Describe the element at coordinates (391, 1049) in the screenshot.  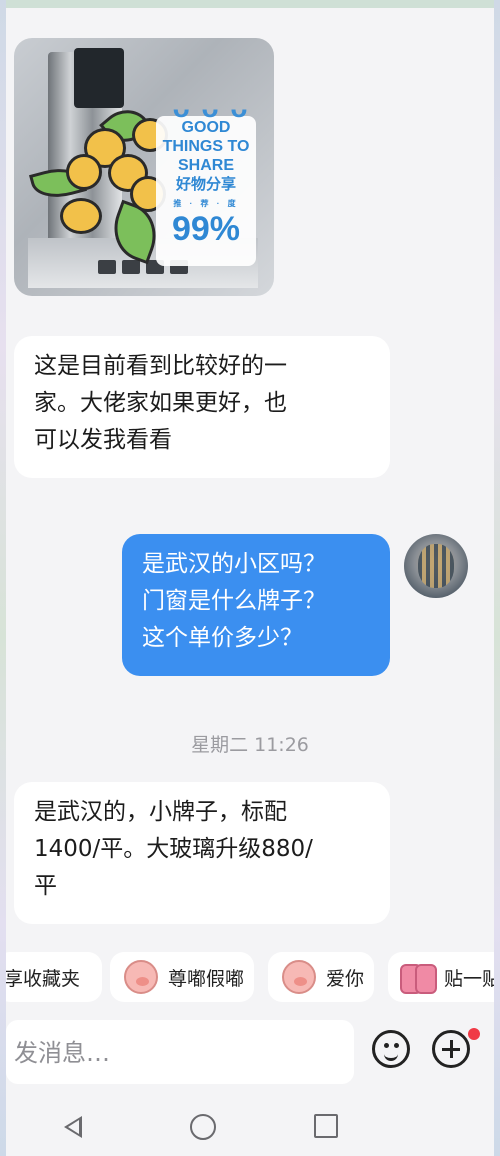
I see `emoji-button` at that location.